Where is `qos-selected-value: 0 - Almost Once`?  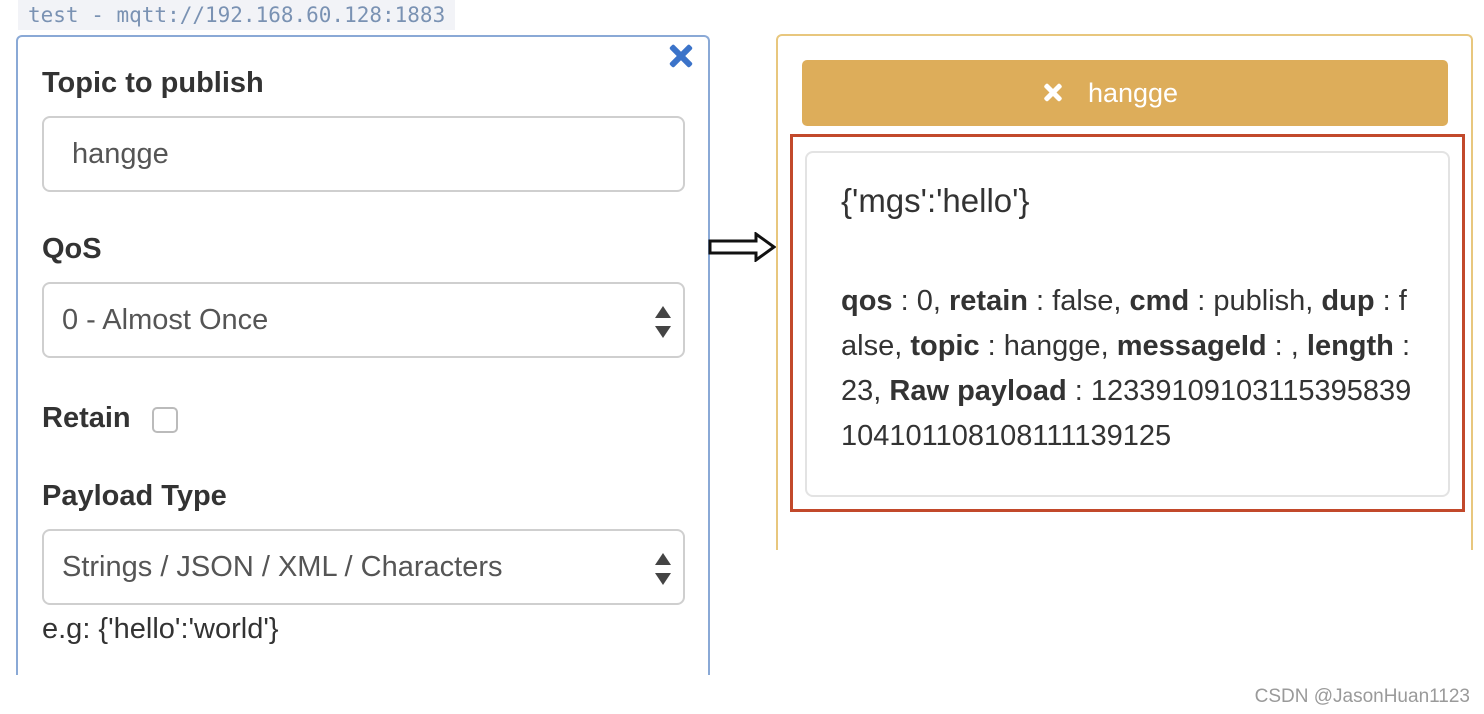 qos-selected-value: 0 - Almost Once is located at coordinates (165, 320).